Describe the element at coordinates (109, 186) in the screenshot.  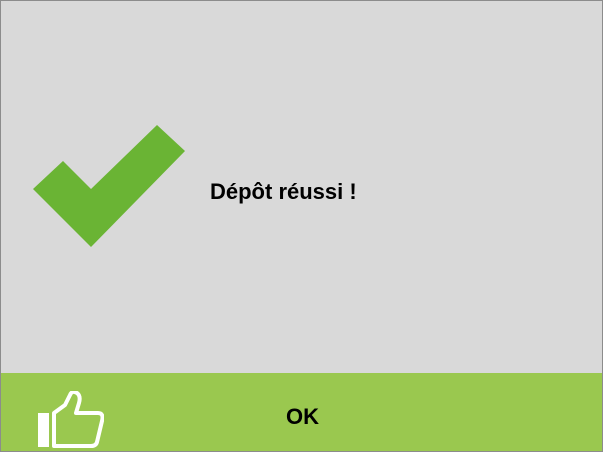
I see `checkmark-icon` at that location.